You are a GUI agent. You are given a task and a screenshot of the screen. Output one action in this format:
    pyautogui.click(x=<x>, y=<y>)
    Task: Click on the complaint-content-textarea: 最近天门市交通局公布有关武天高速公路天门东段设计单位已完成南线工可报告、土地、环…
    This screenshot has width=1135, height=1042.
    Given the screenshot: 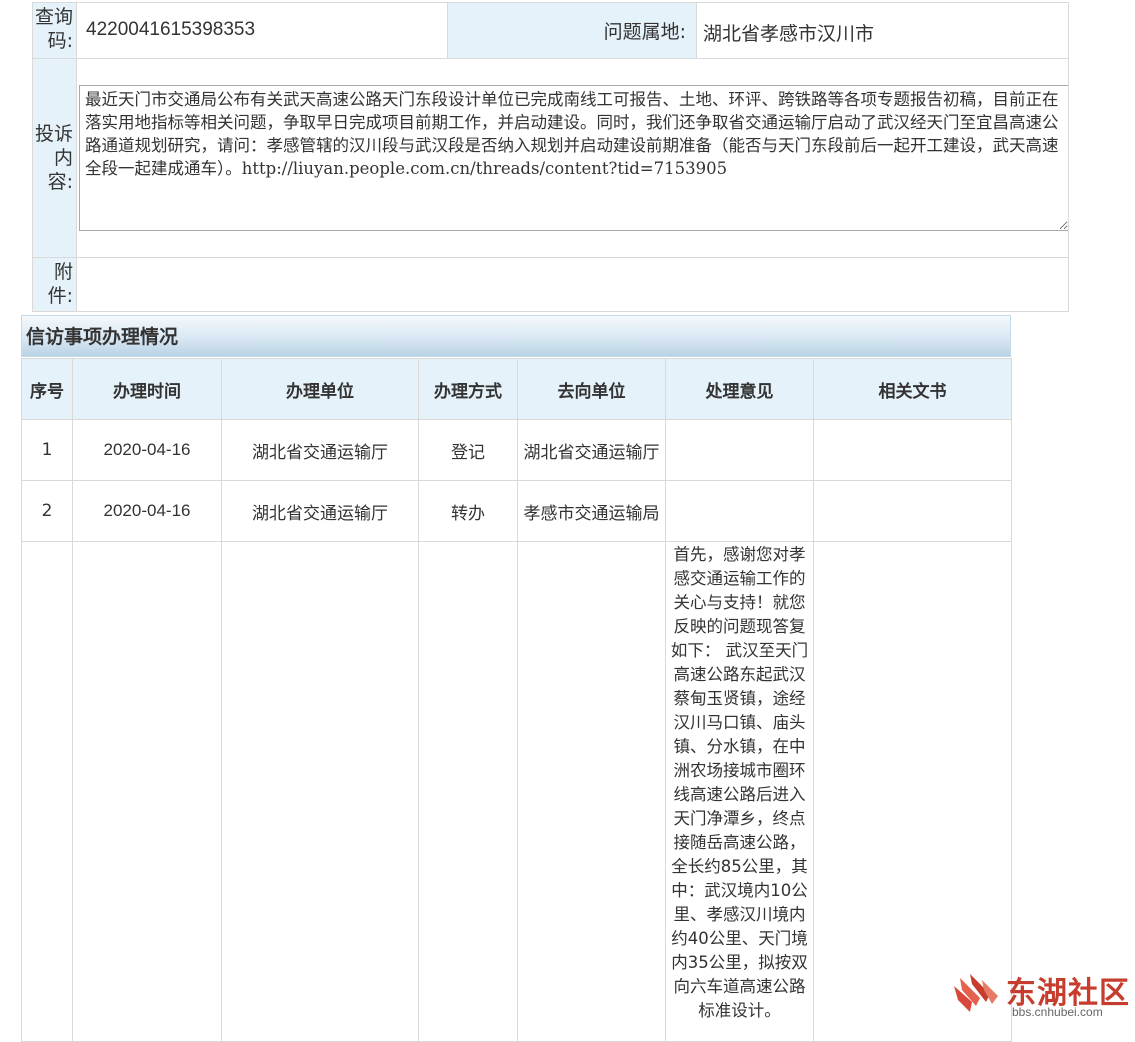 What is the action you would take?
    pyautogui.click(x=574, y=158)
    